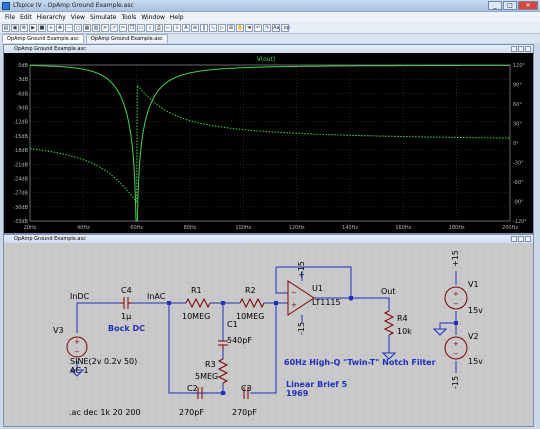  What do you see at coordinates (360, 362) in the screenshot?
I see `note-filter-title: 60Hz High-Q "Twin-T" Notch Filter` at bounding box center [360, 362].